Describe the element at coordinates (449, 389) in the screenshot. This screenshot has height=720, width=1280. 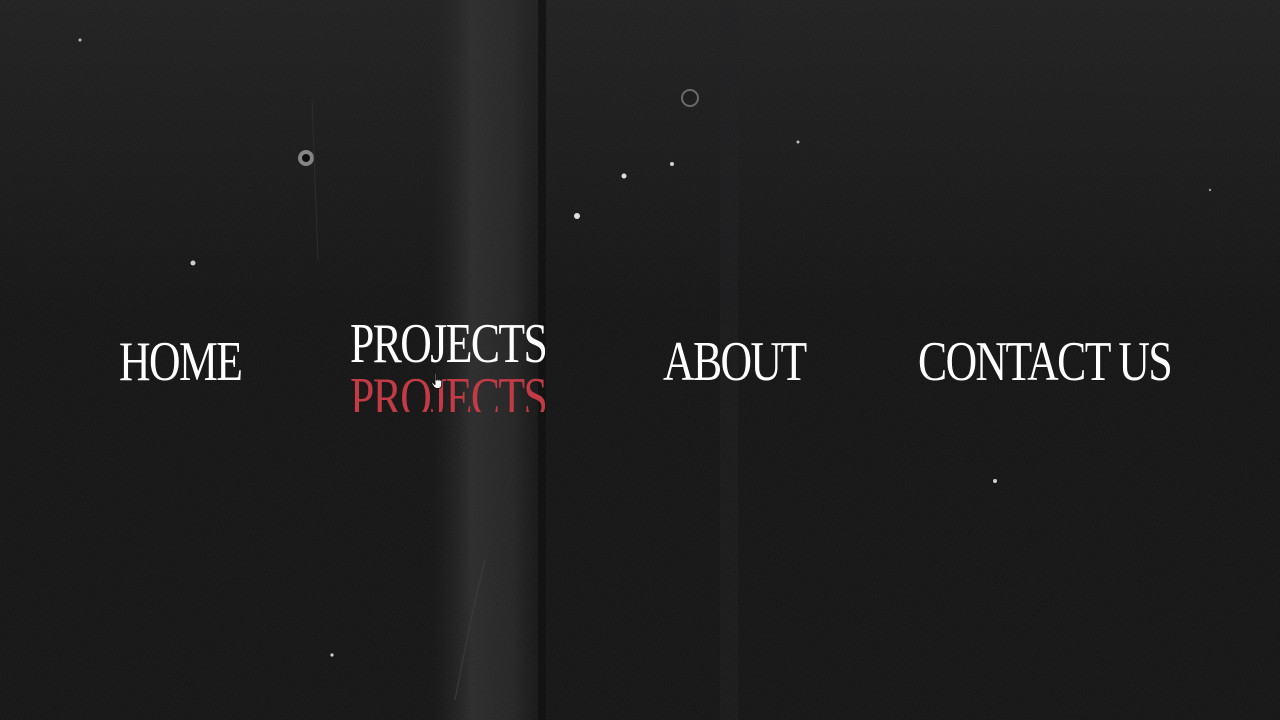
I see `projects-label-red: PROJECTS` at that location.